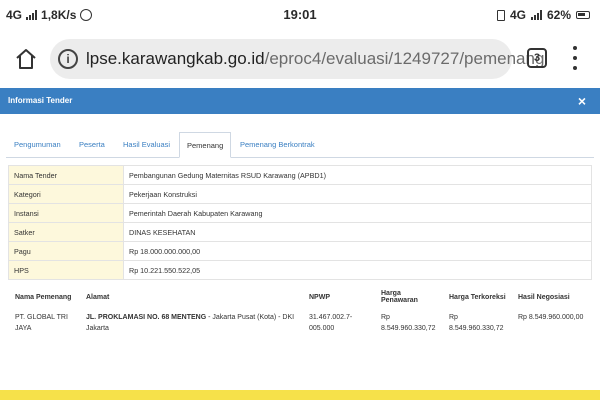 This screenshot has height=400, width=600. I want to click on info-label: Kategori, so click(66, 194).